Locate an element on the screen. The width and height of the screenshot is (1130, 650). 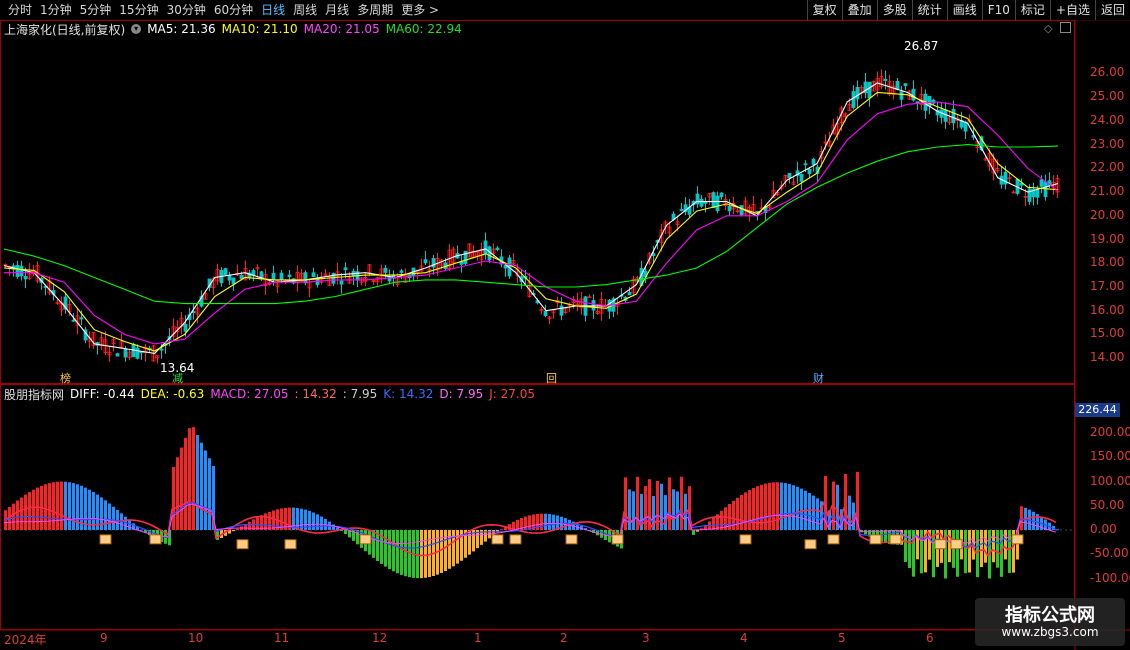
stock-title: 上海家化(日线,前复权) is located at coordinates (64, 29).